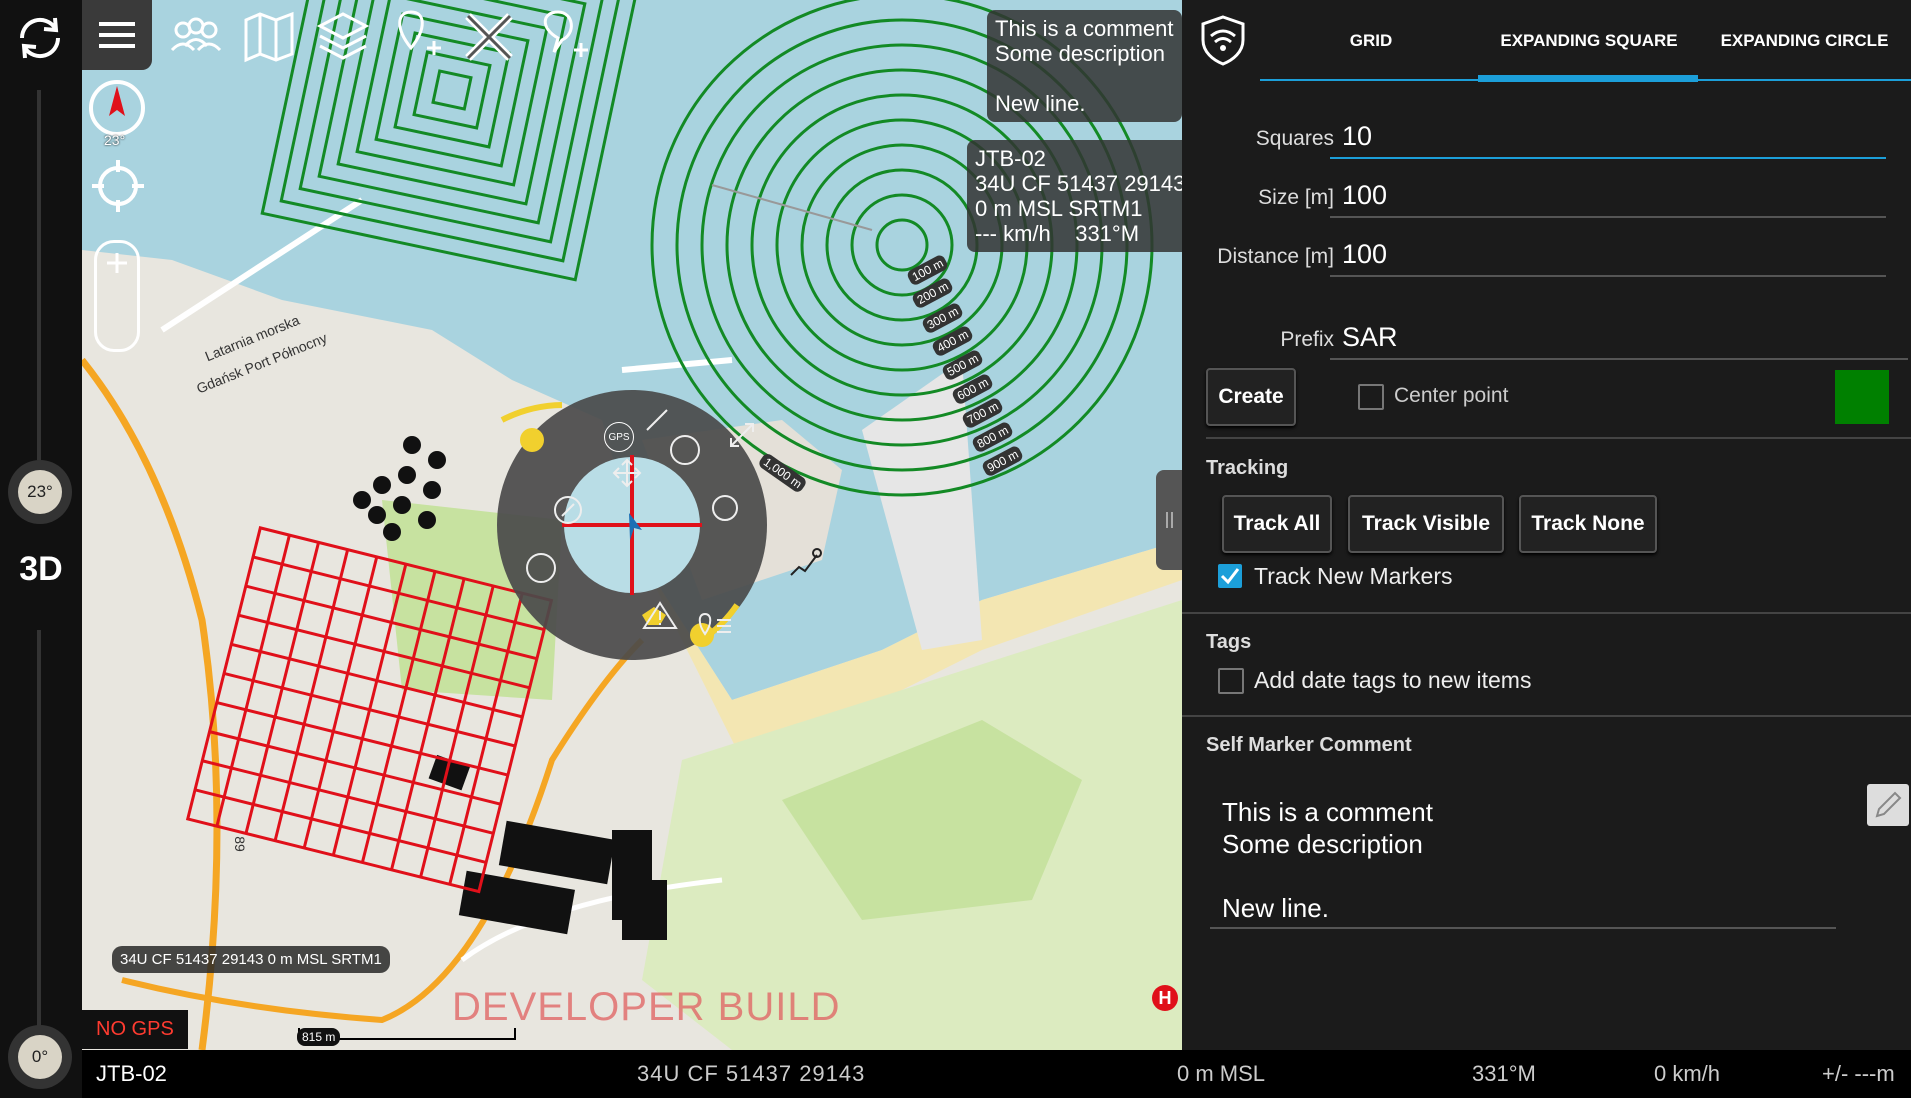 This screenshot has width=1911, height=1098. What do you see at coordinates (1221, 1073) in the screenshot?
I see `status-altitude: 0 m MSL` at bounding box center [1221, 1073].